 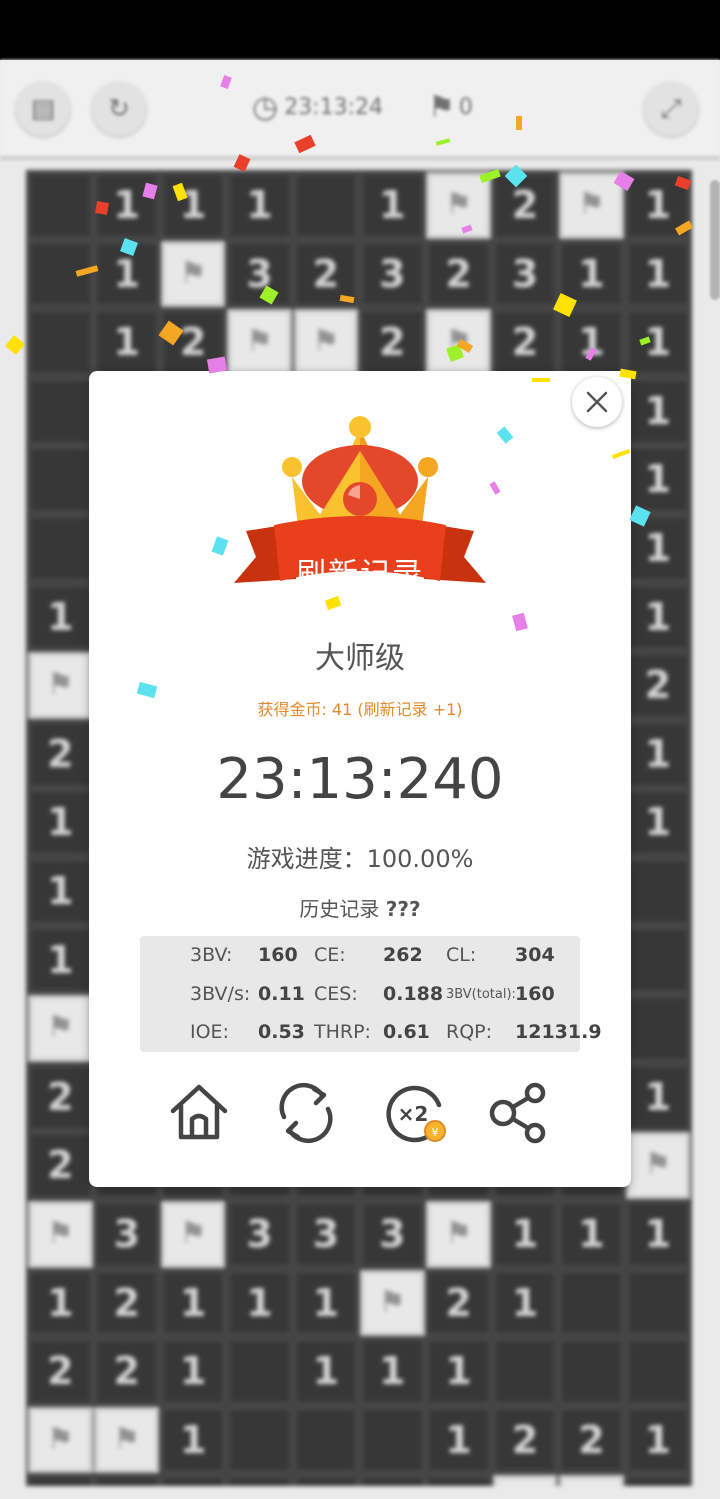 I want to click on rank-title: 大师级, so click(x=360, y=658).